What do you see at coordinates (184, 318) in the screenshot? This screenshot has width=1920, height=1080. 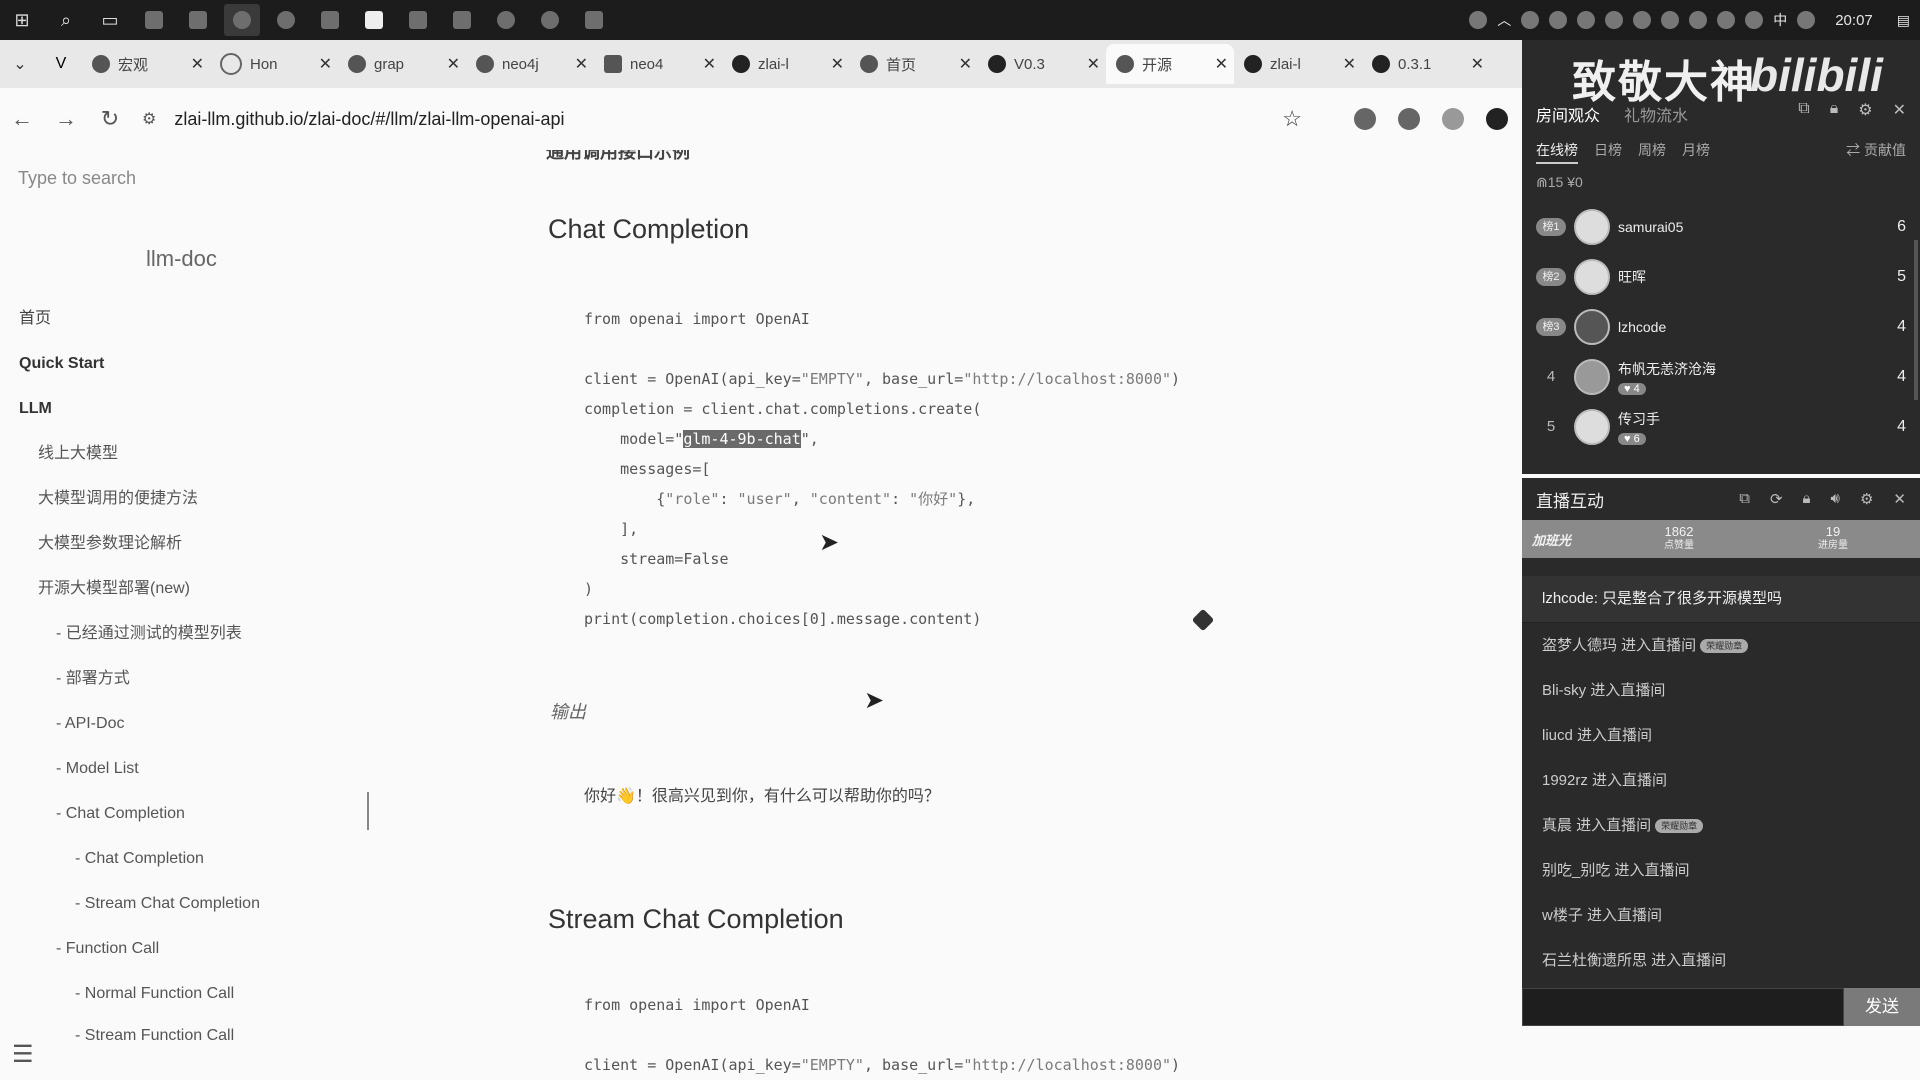 I see `sidebar-item-home: 首页` at bounding box center [184, 318].